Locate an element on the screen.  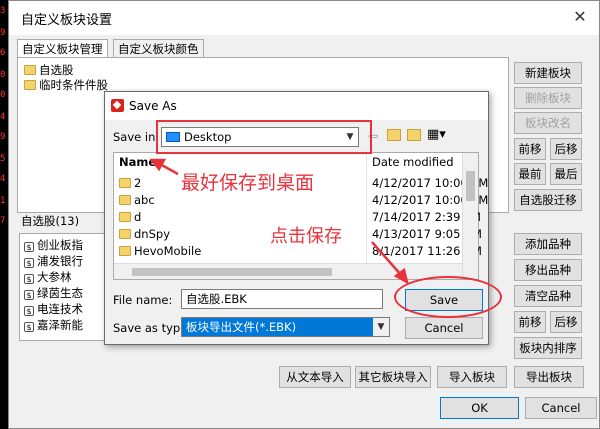
annotation-arrows is located at coordinates (279, 221).